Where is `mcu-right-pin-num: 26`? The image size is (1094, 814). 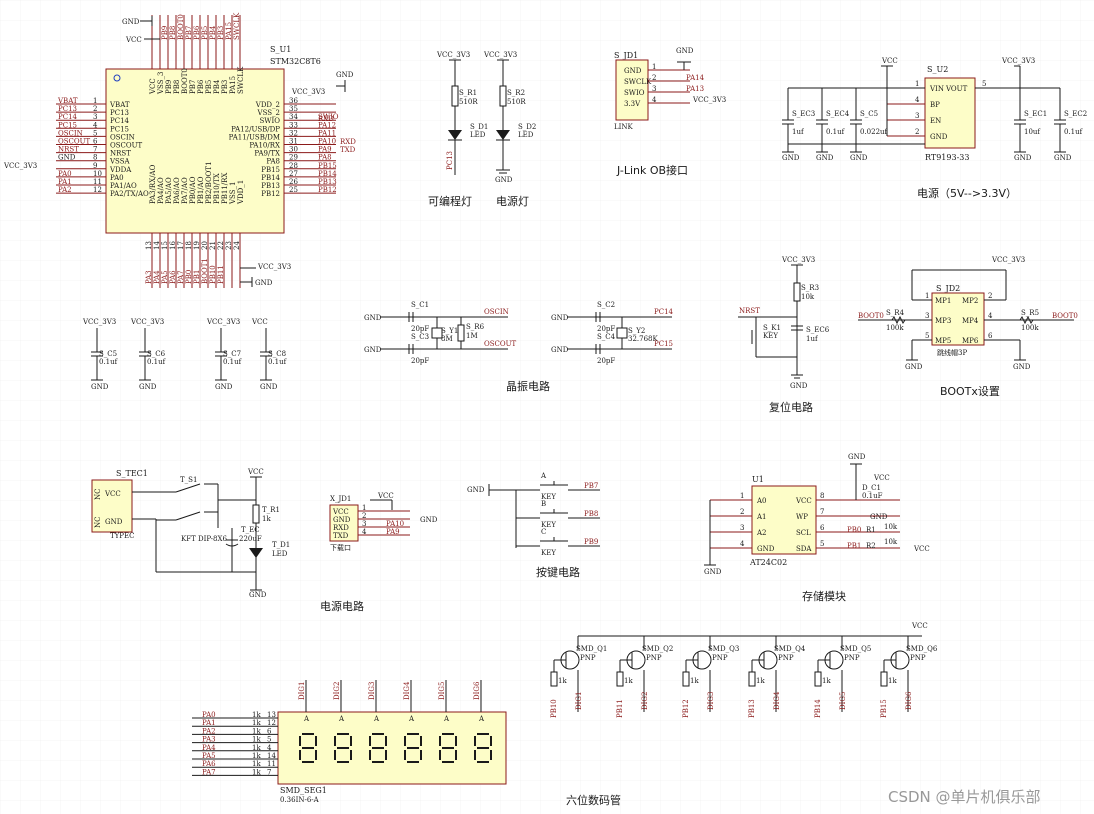
mcu-right-pin-num: 26 is located at coordinates (293, 182).